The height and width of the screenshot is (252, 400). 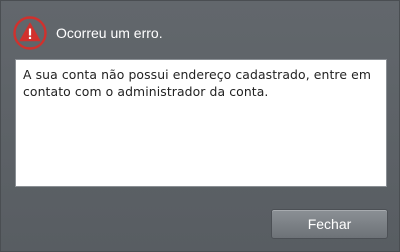 I want to click on close-button: Fechar, so click(x=329, y=224).